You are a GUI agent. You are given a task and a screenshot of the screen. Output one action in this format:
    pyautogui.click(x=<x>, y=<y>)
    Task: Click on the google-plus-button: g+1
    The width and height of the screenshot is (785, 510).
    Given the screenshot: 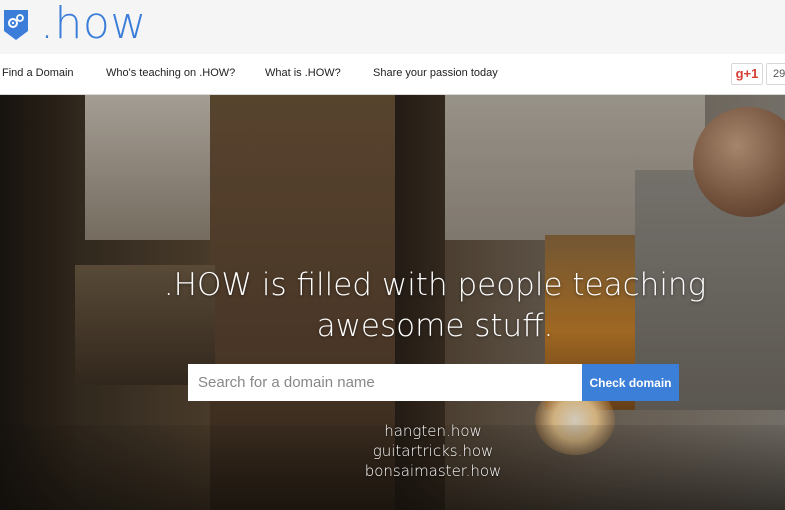 What is the action you would take?
    pyautogui.click(x=747, y=74)
    